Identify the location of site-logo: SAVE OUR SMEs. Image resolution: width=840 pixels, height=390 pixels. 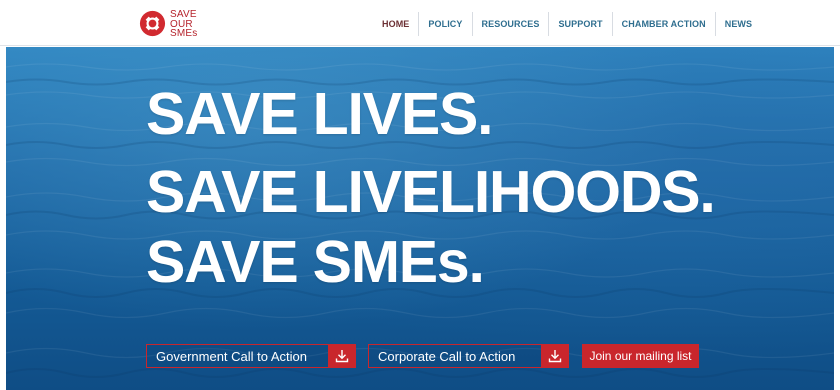
(173, 24).